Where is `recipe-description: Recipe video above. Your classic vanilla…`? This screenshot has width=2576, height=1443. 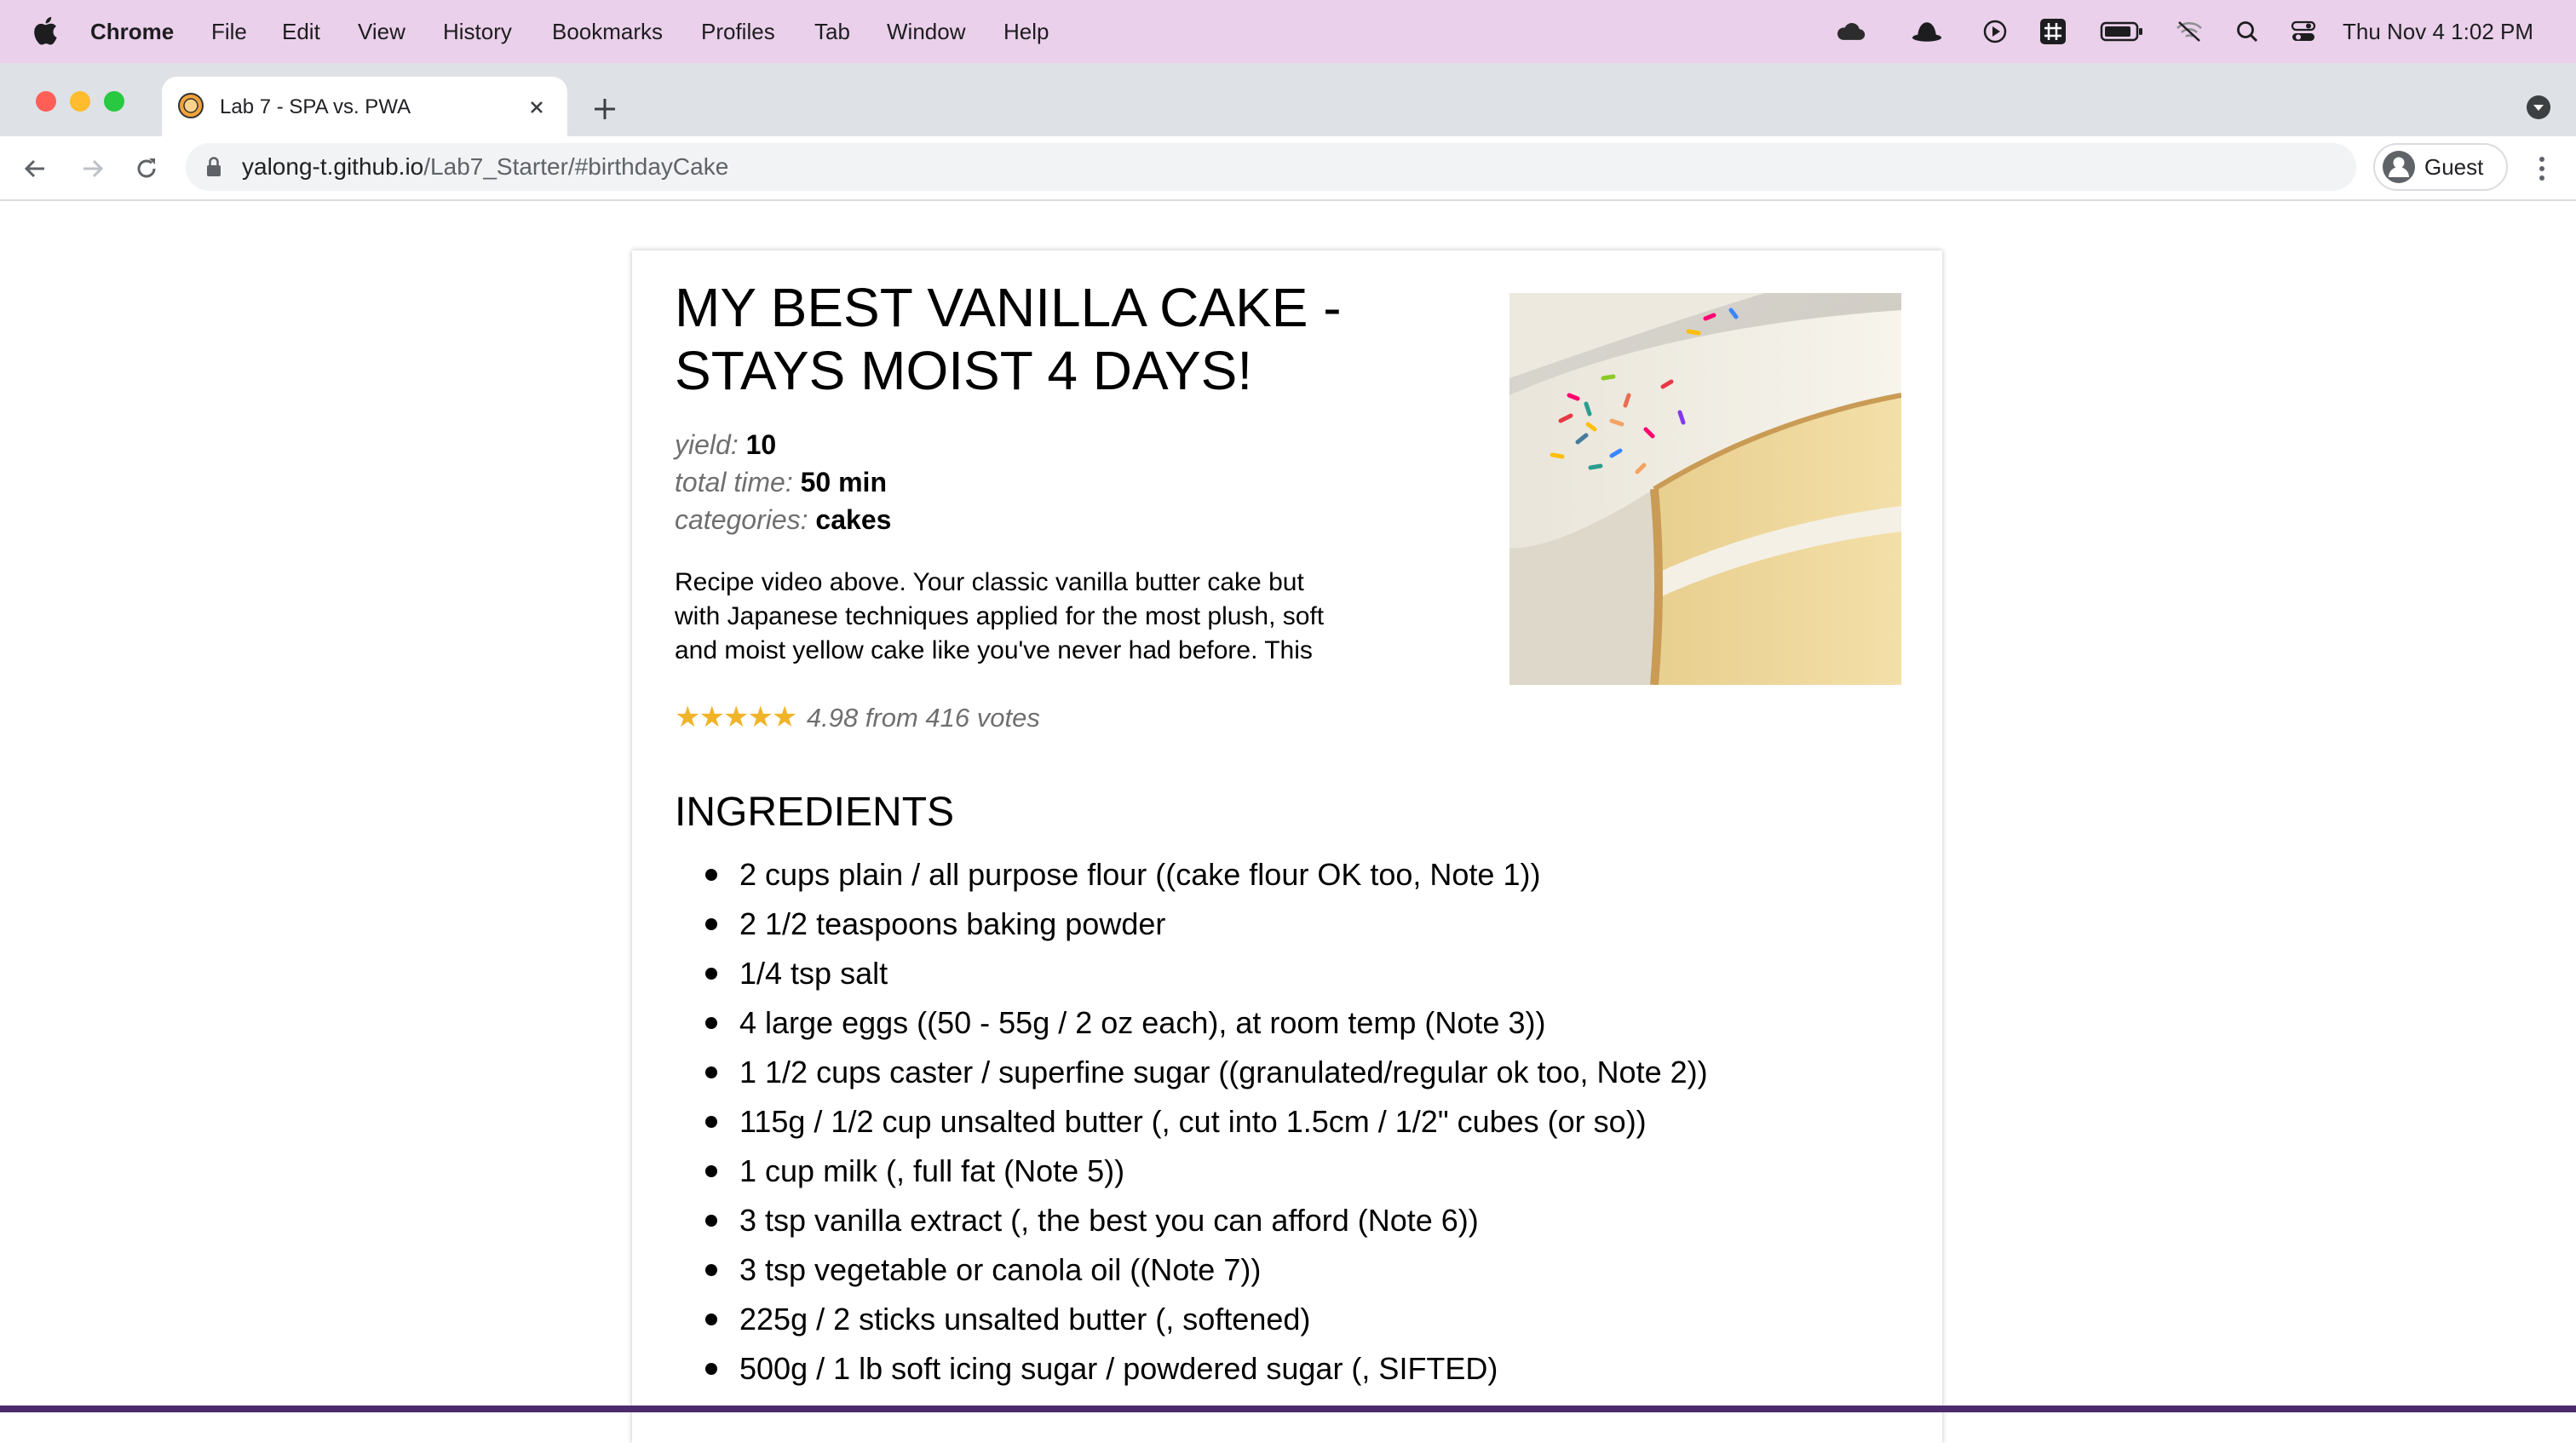 recipe-description: Recipe video above. Your classic vanilla… is located at coordinates (999, 617).